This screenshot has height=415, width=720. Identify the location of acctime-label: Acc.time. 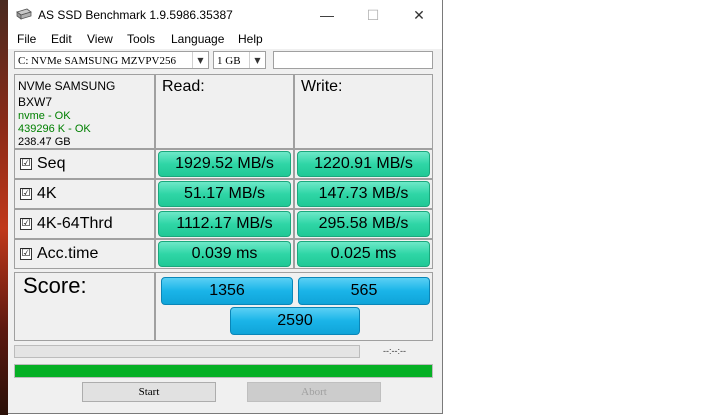
(68, 253).